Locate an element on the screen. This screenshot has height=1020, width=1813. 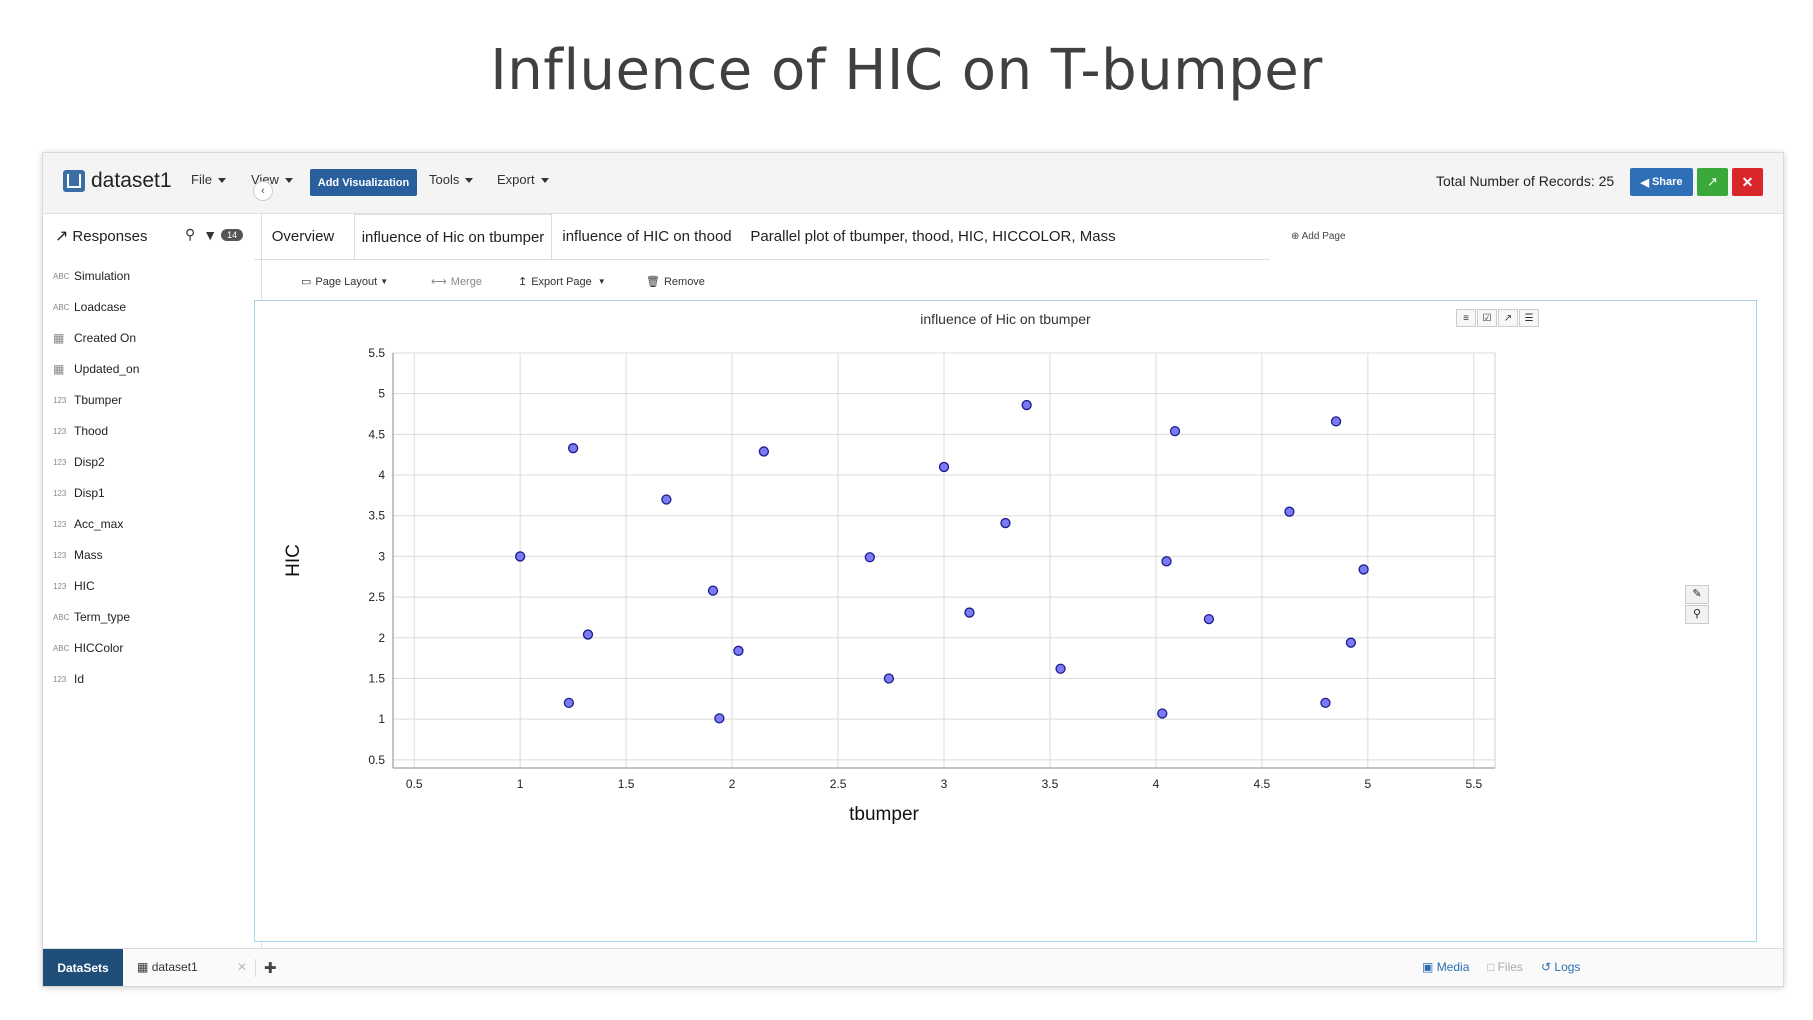
brand: dataset1 is located at coordinates (117, 181).